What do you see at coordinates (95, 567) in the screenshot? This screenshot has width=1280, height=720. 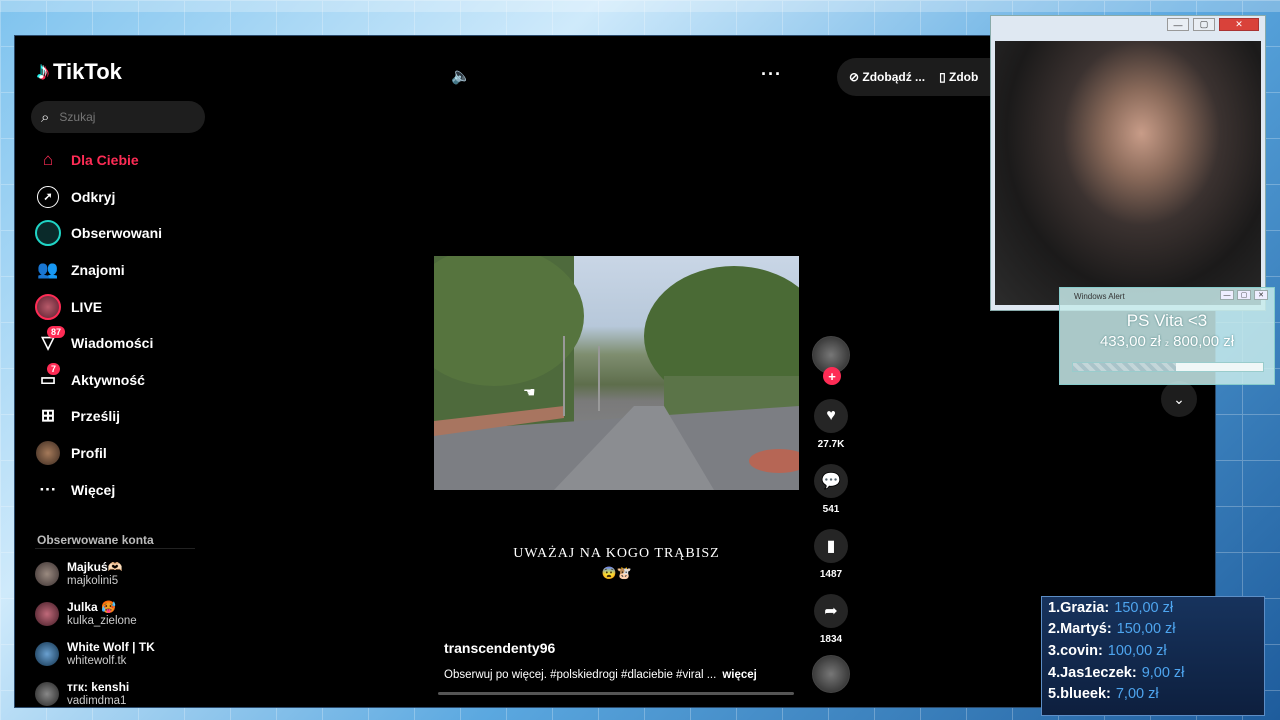 I see `account-name: Majkuś🫶🏻` at bounding box center [95, 567].